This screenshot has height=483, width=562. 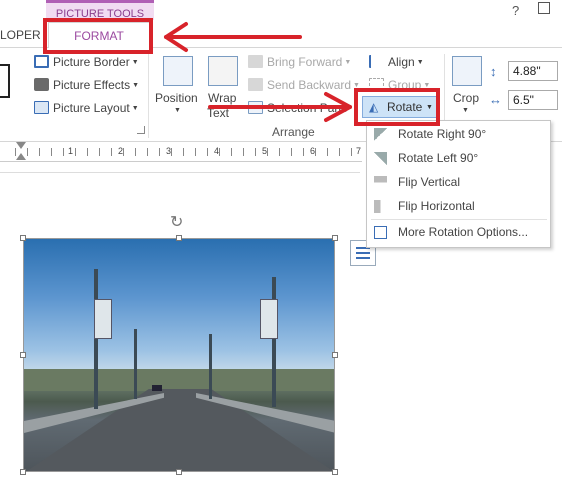 What do you see at coordinates (280, 107) in the screenshot?
I see `annotation-arrow-rotate` at bounding box center [280, 107].